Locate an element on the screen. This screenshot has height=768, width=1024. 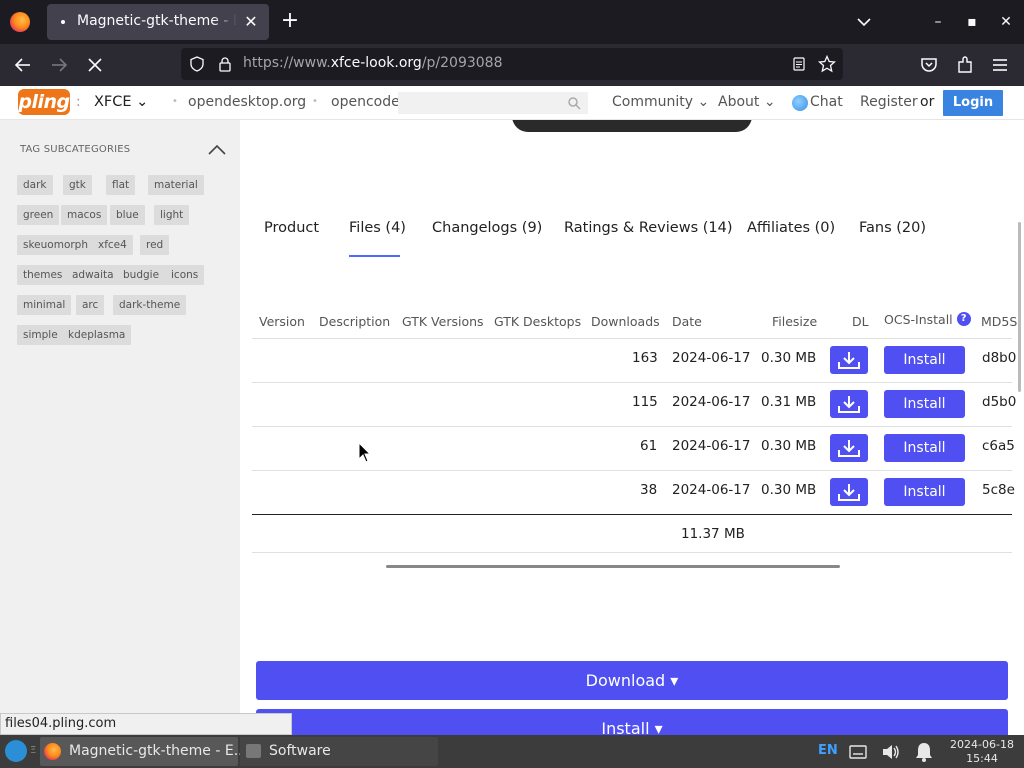
help-icon: ? is located at coordinates (963, 319).